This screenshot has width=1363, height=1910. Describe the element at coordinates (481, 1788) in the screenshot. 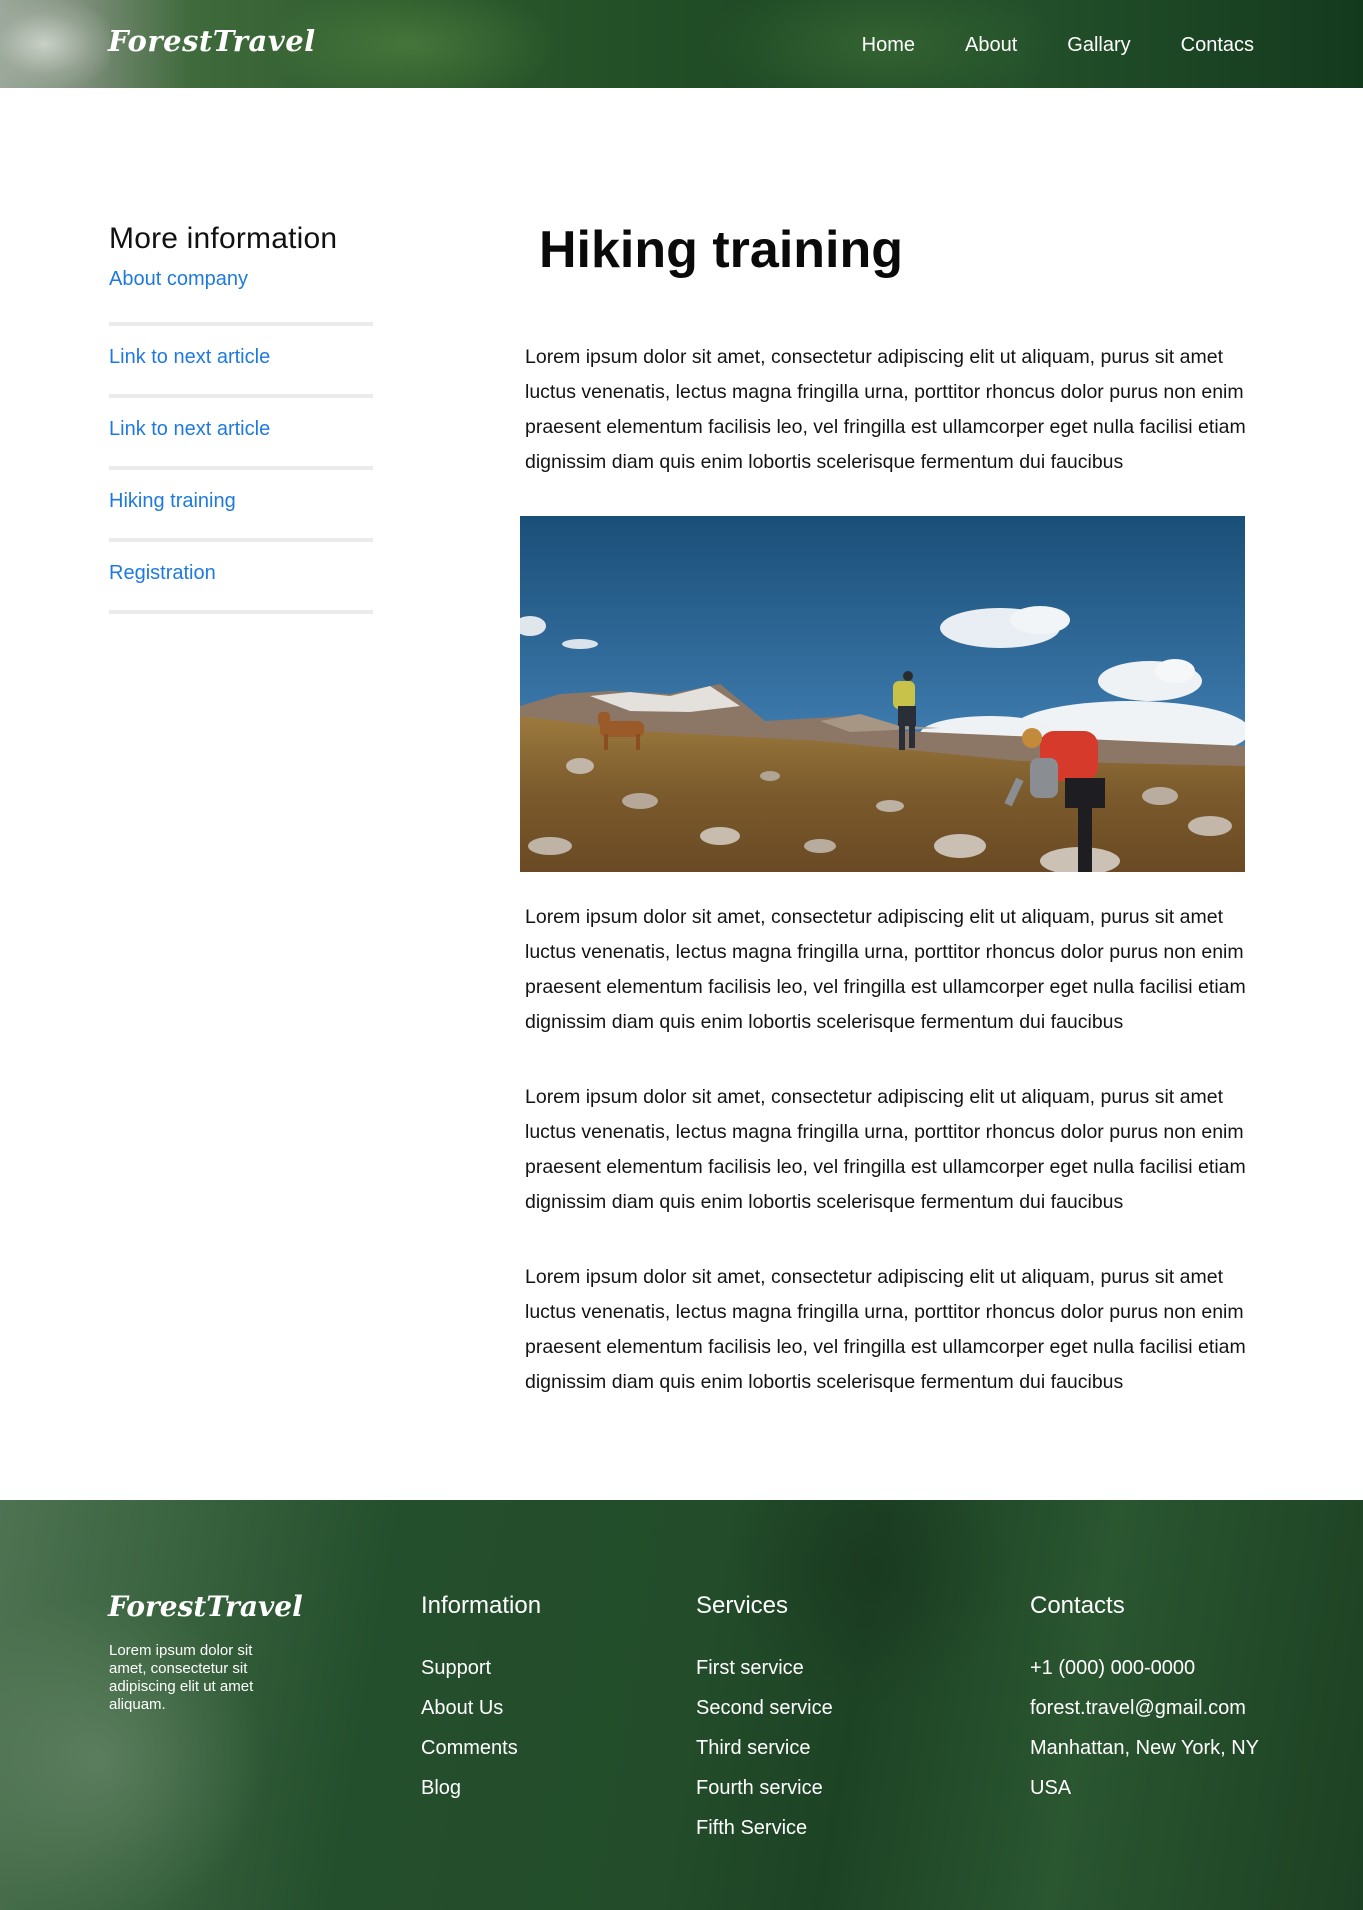

I see `footer-link-blog: Blog` at that location.